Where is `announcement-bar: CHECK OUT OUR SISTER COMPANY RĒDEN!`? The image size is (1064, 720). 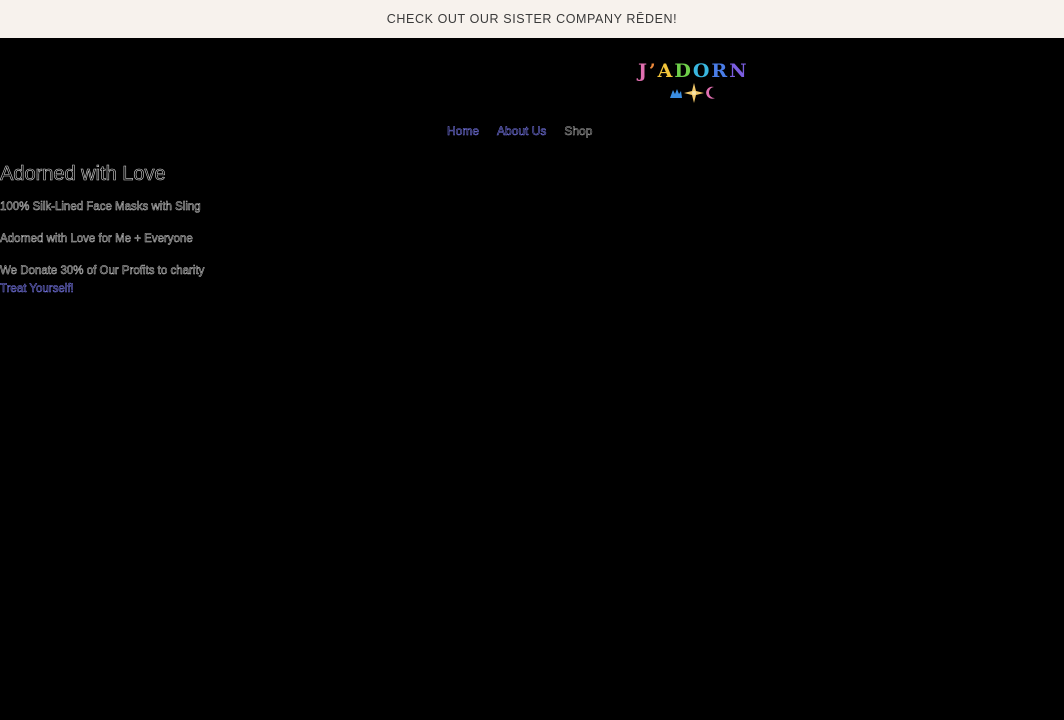 announcement-bar: CHECK OUT OUR SISTER COMPANY RĒDEN! is located at coordinates (532, 19).